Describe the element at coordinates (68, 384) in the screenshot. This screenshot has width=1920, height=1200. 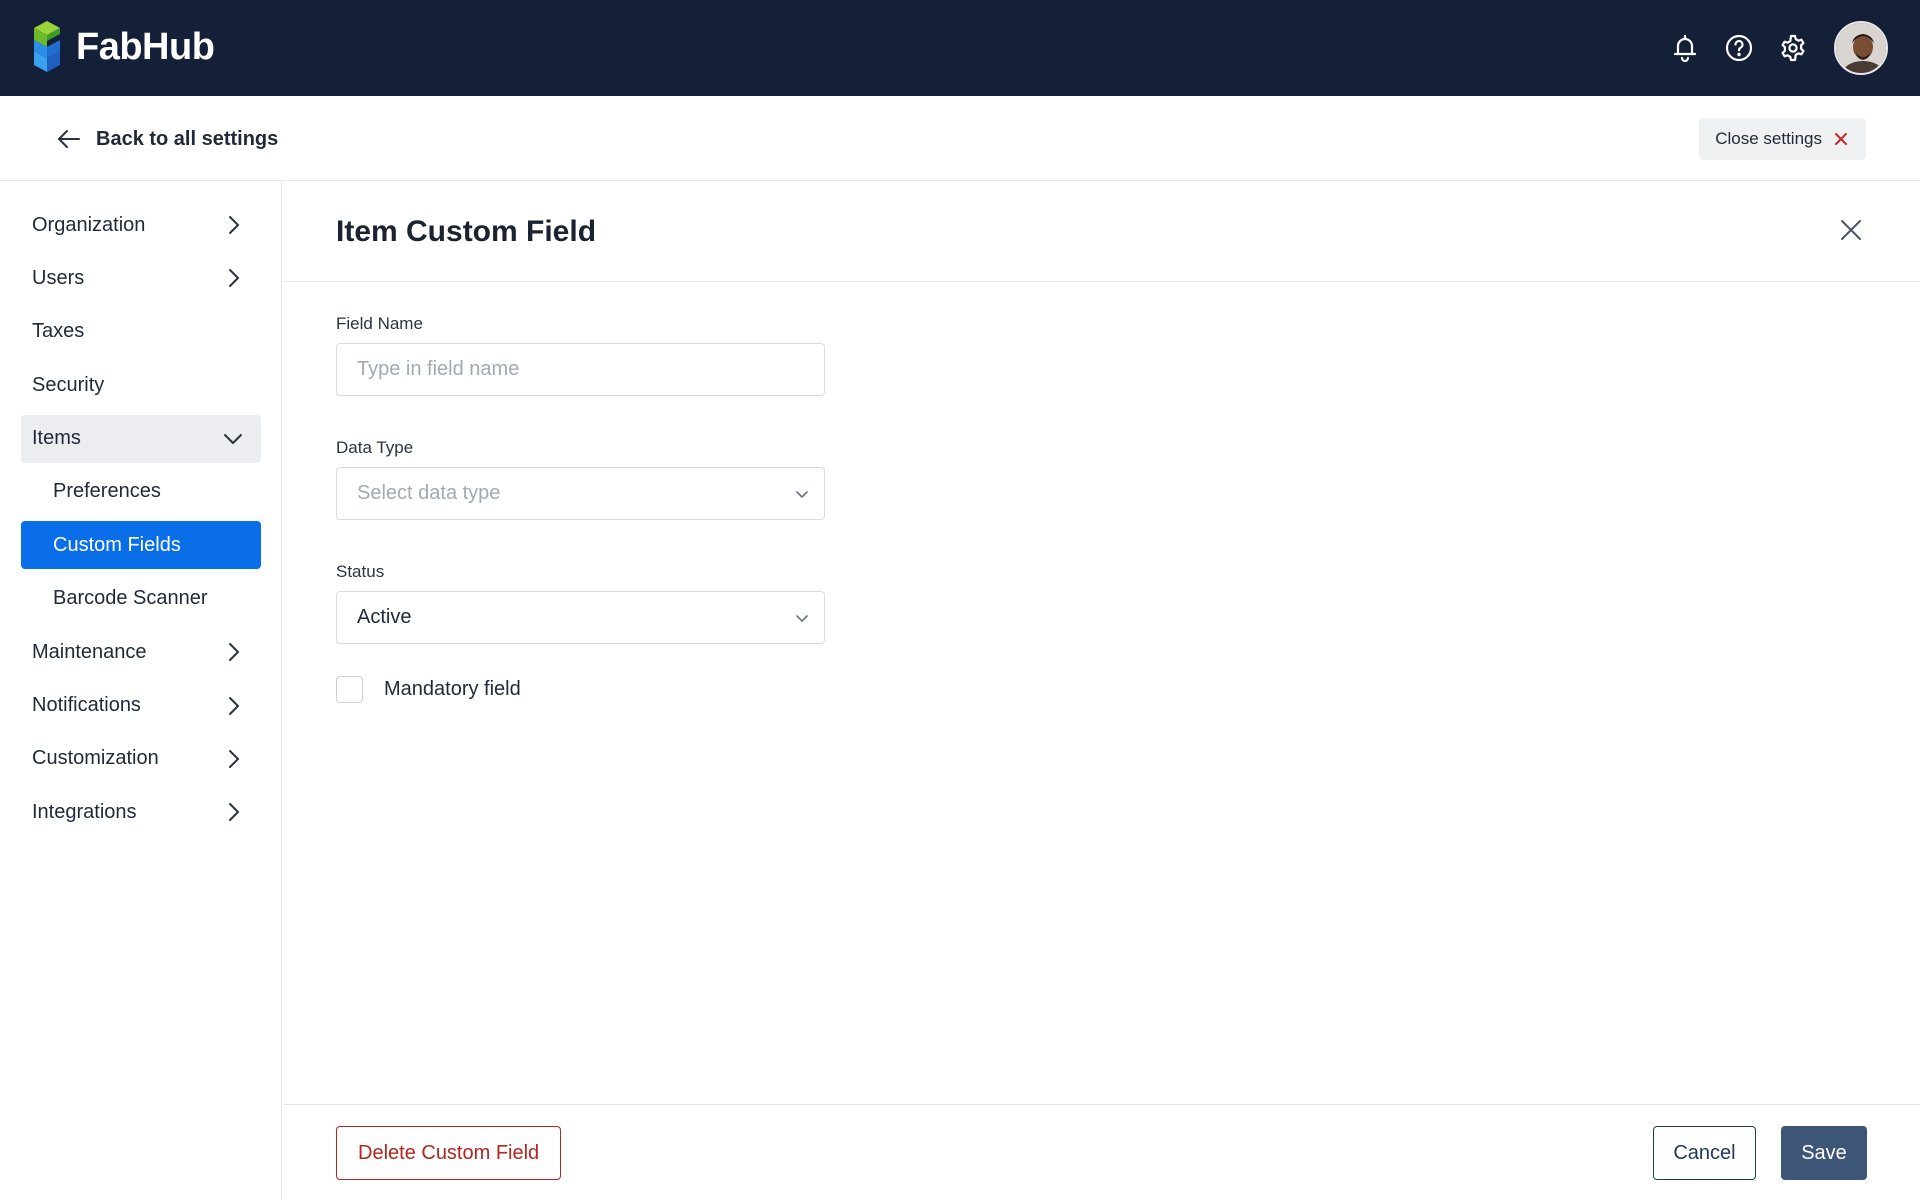
I see `sidebar-item-label: Security` at that location.